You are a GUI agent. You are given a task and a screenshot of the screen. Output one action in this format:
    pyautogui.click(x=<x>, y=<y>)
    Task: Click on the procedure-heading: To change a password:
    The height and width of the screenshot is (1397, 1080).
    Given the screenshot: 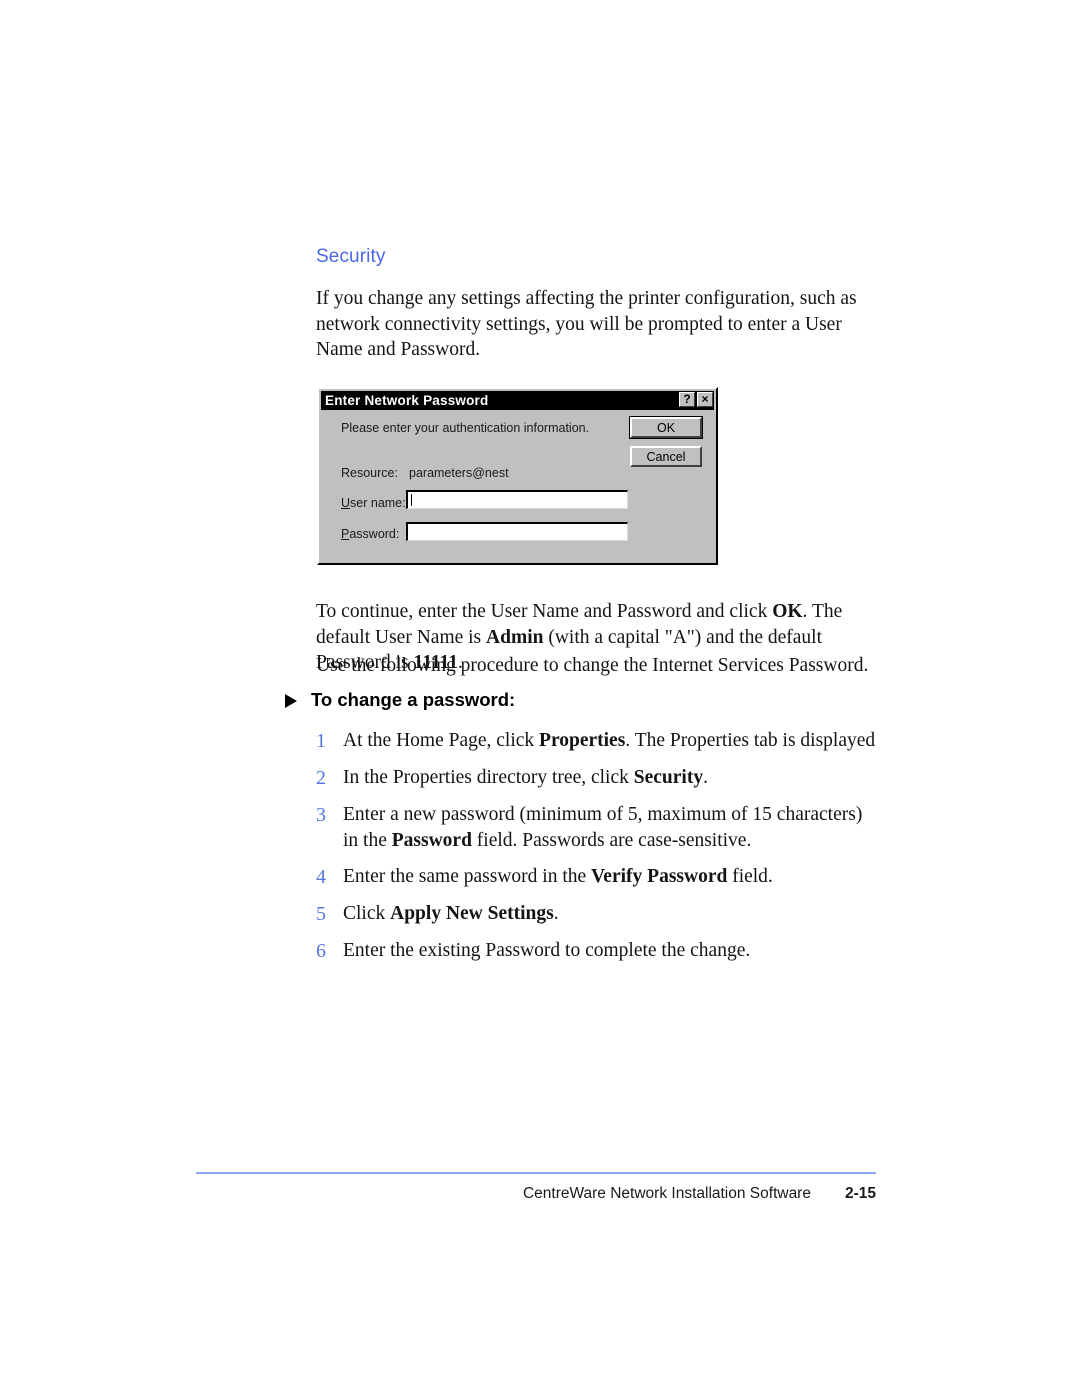 What is the action you would take?
    pyautogui.click(x=400, y=700)
    